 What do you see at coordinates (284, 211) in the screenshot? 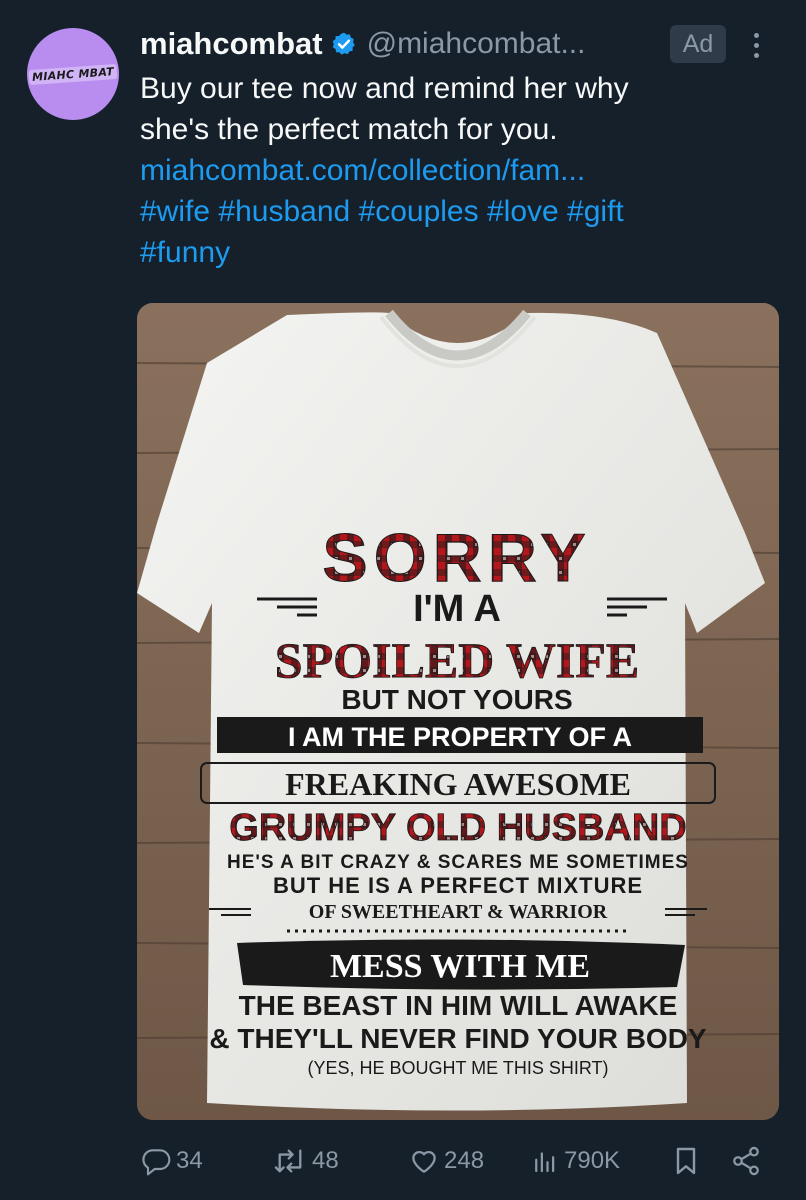
I see `hashtag-link: #husband` at bounding box center [284, 211].